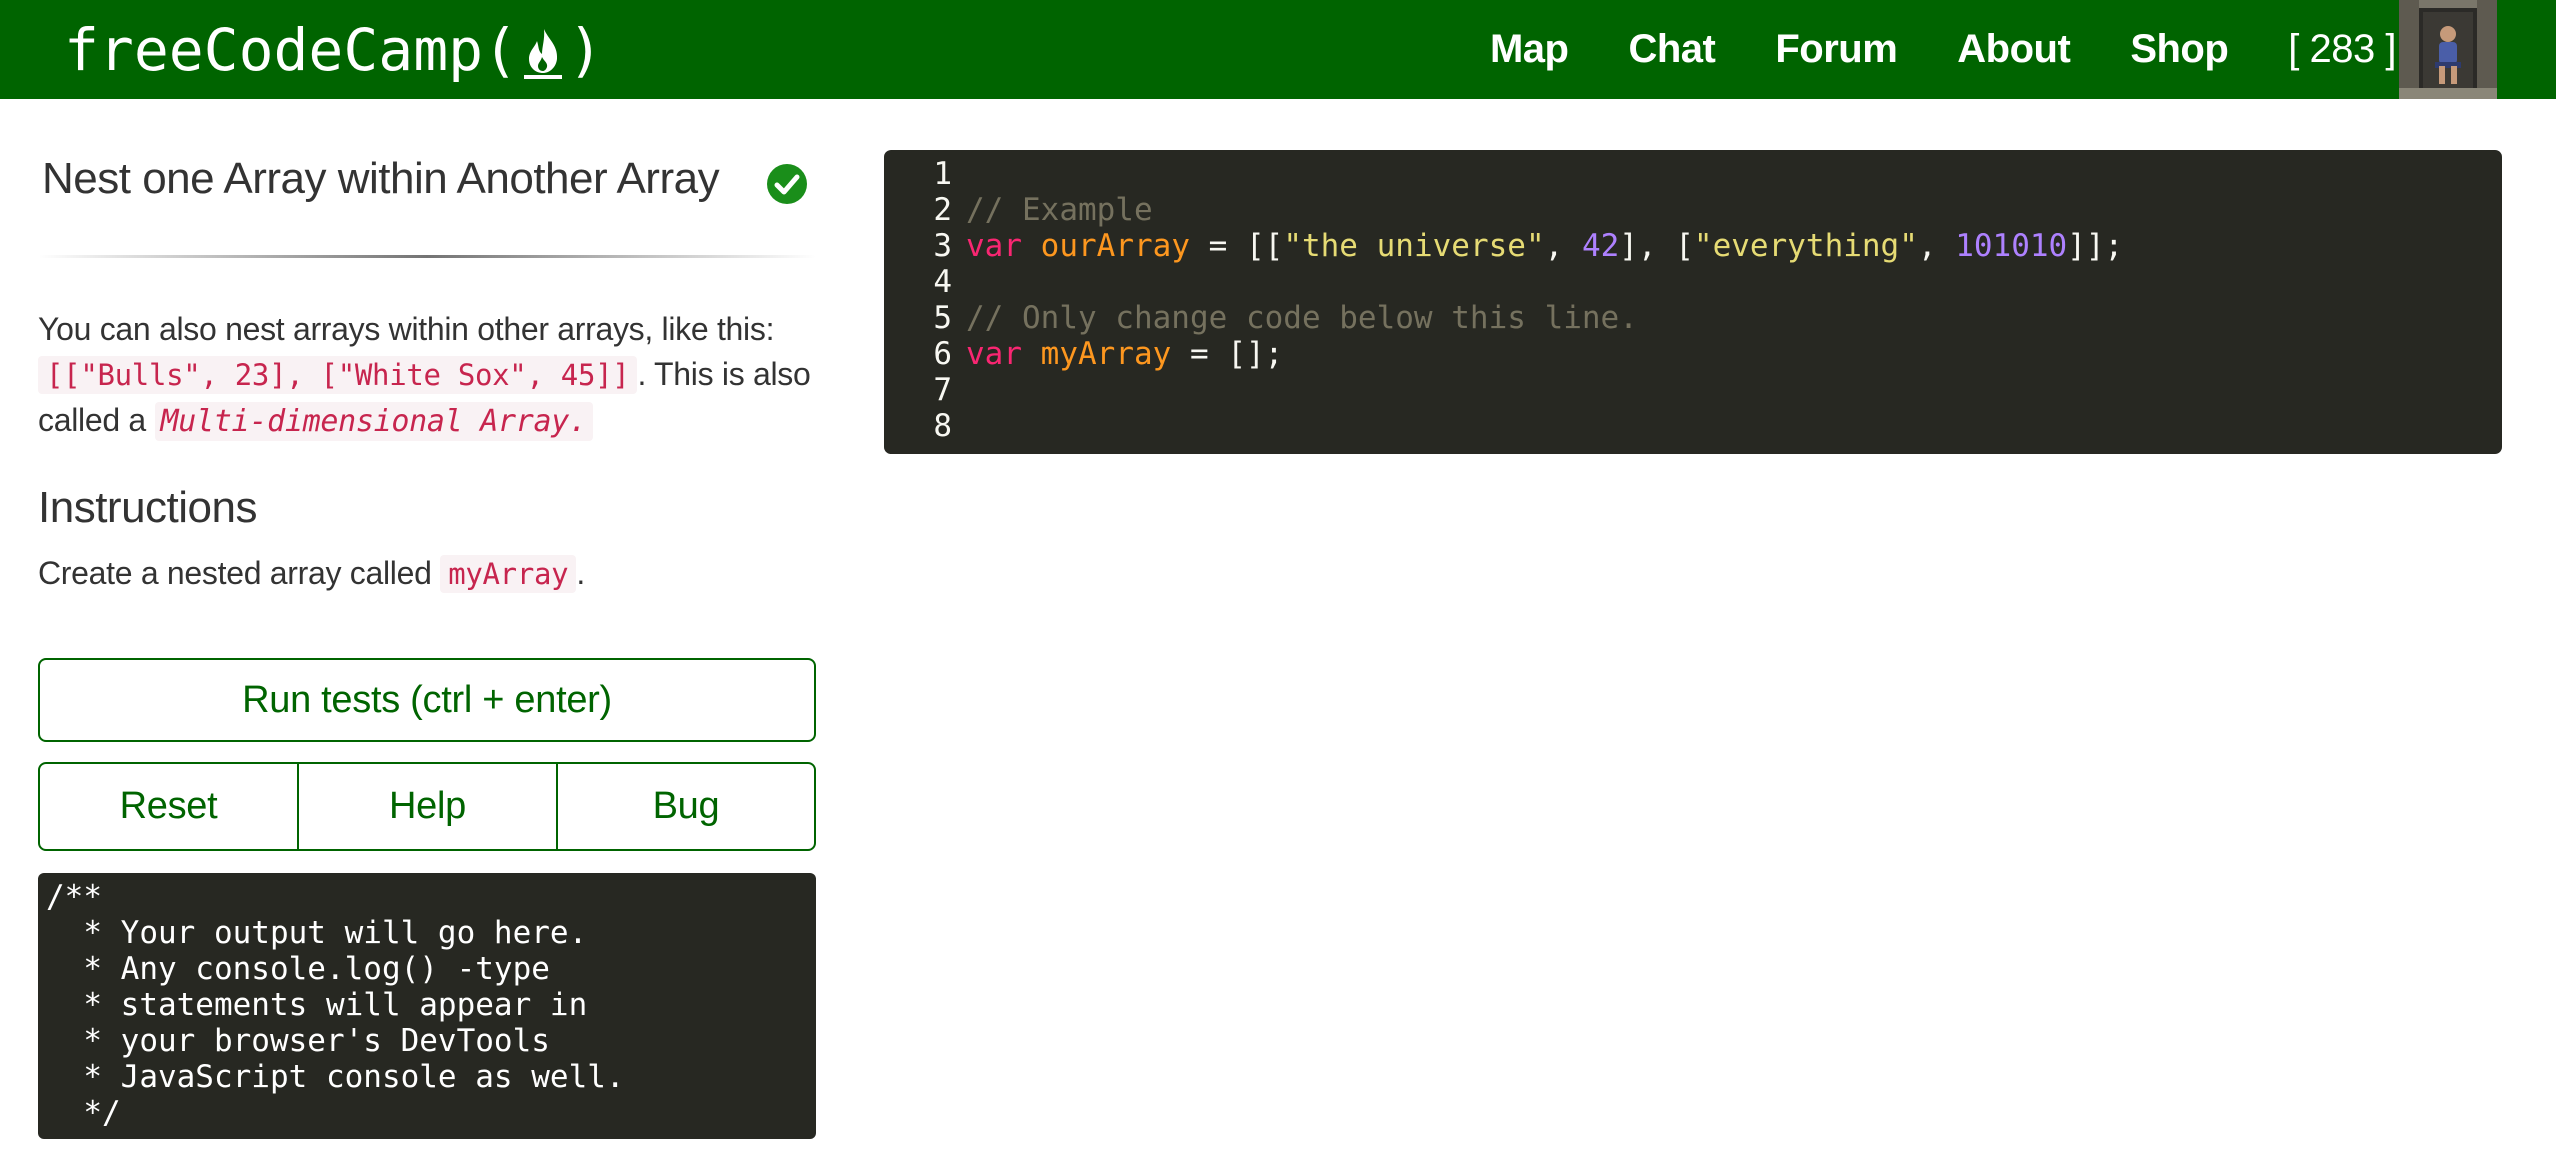  I want to click on nav-link-map: Map, so click(1529, 49).